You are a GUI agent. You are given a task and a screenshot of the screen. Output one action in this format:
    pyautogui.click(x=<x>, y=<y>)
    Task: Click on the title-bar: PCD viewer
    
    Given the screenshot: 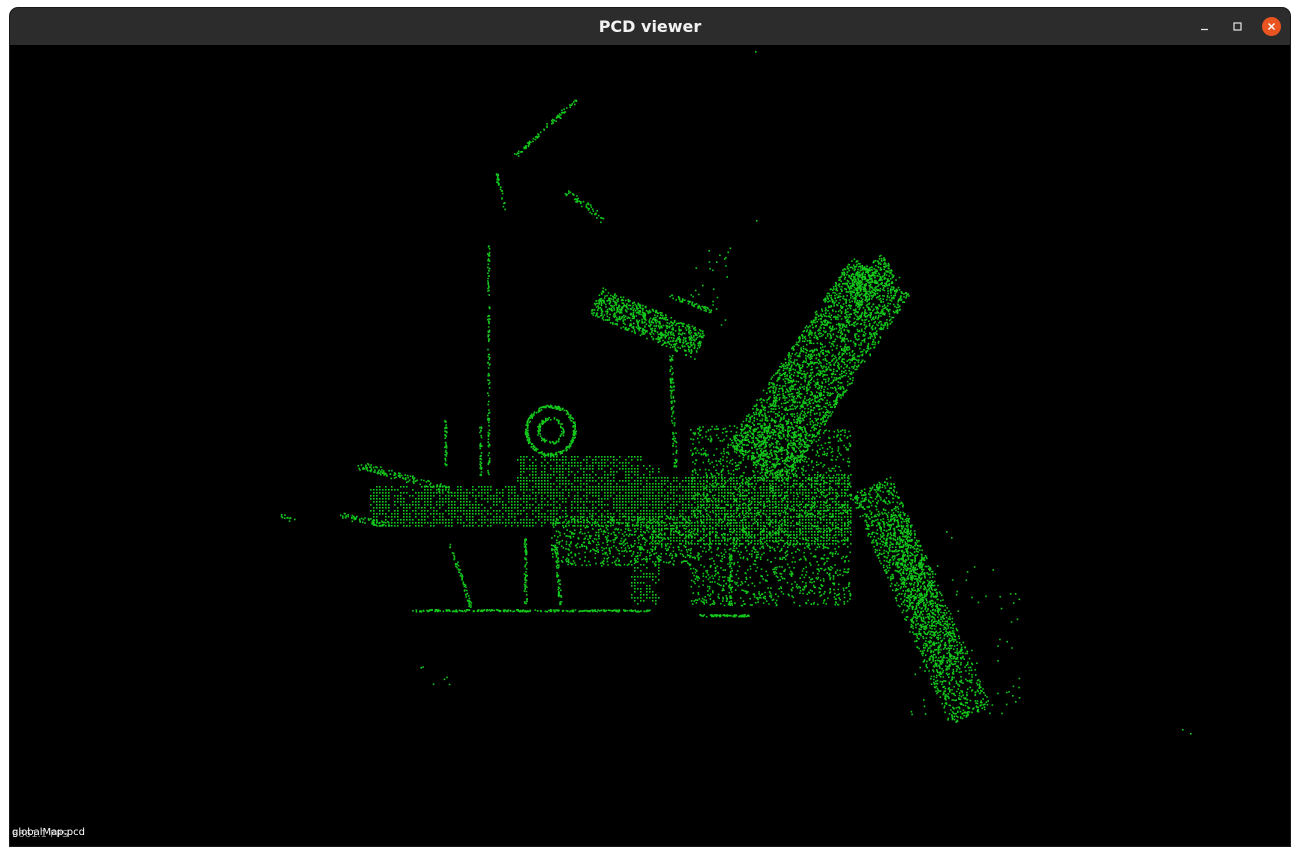 What is the action you would take?
    pyautogui.click(x=650, y=27)
    